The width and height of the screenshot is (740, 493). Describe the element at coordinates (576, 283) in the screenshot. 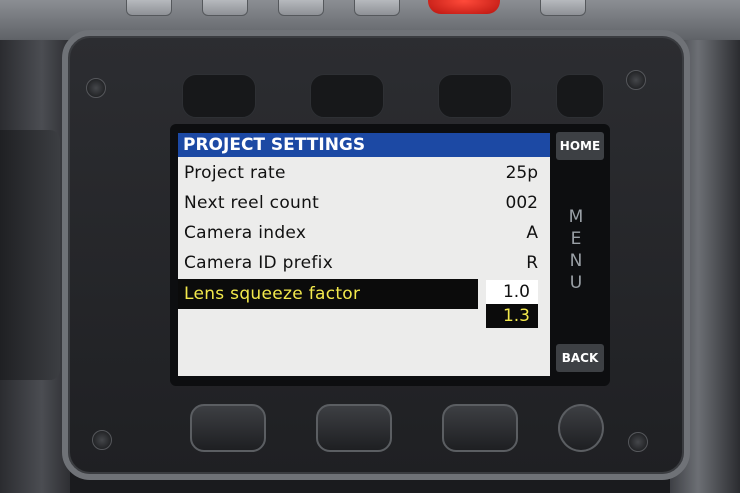

I see `menu-letter: U` at that location.